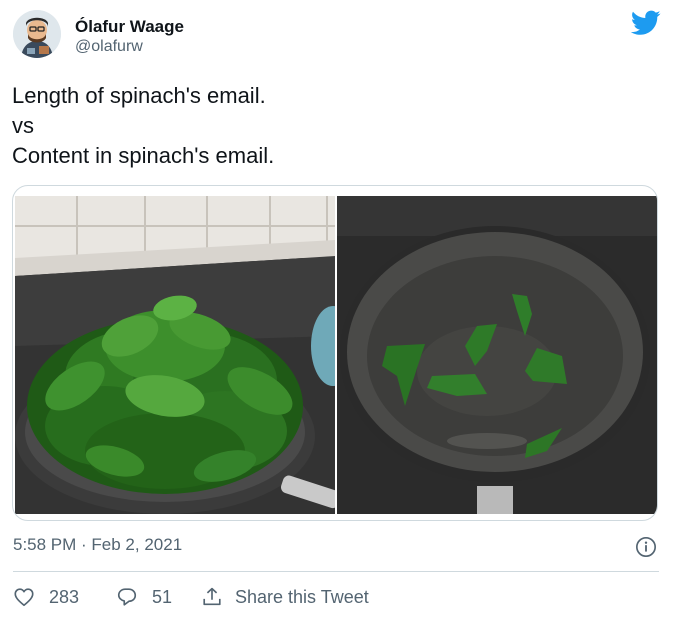 The width and height of the screenshot is (673, 621). I want to click on reply-bubble-icon, so click(127, 597).